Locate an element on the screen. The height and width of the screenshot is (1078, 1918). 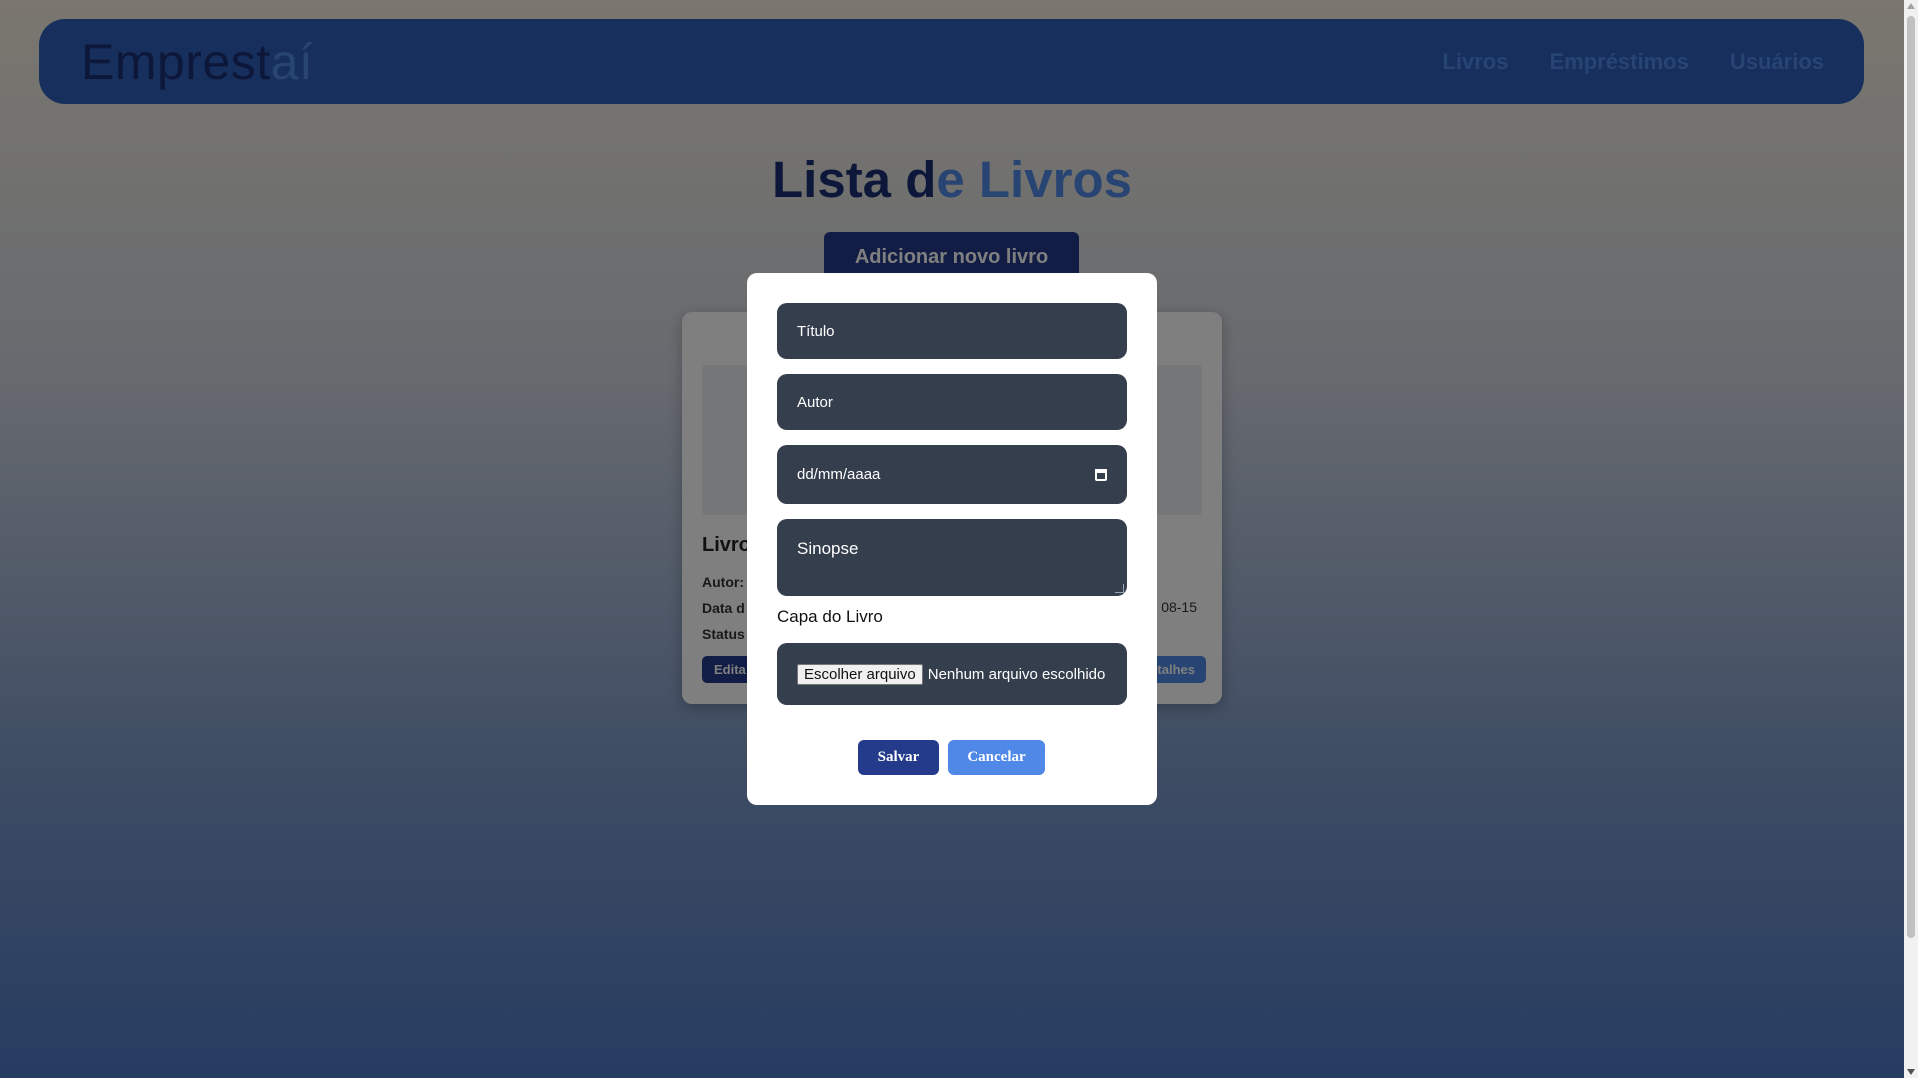
cancel-button: Cancelar is located at coordinates (996, 757).